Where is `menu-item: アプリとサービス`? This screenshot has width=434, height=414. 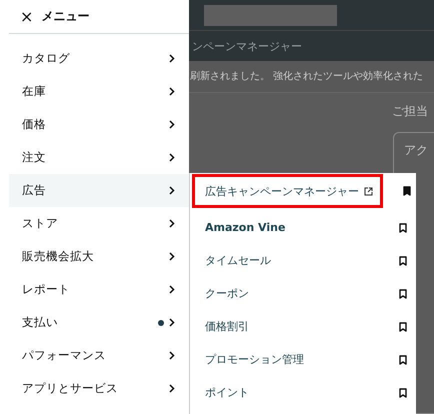
menu-item: アプリとサービス is located at coordinates (99, 388).